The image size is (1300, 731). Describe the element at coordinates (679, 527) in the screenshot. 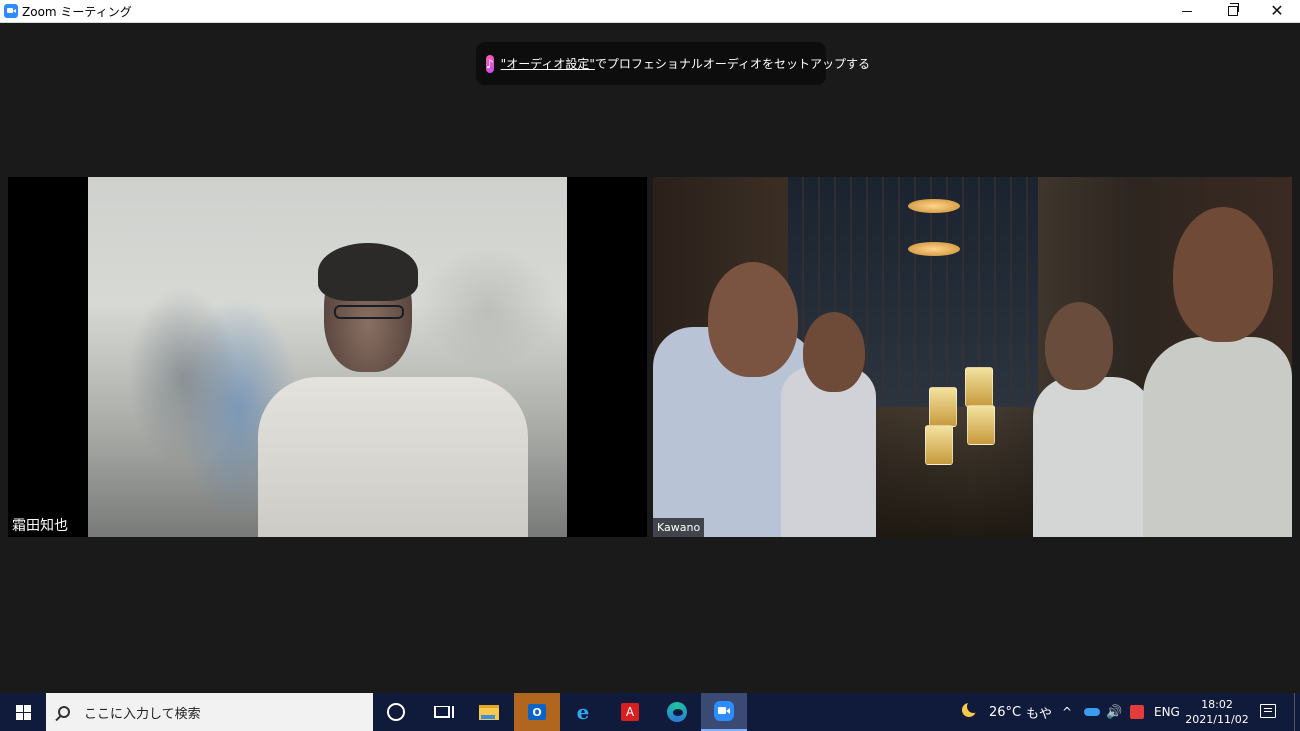

I see `participant-name-label: Kawano` at that location.